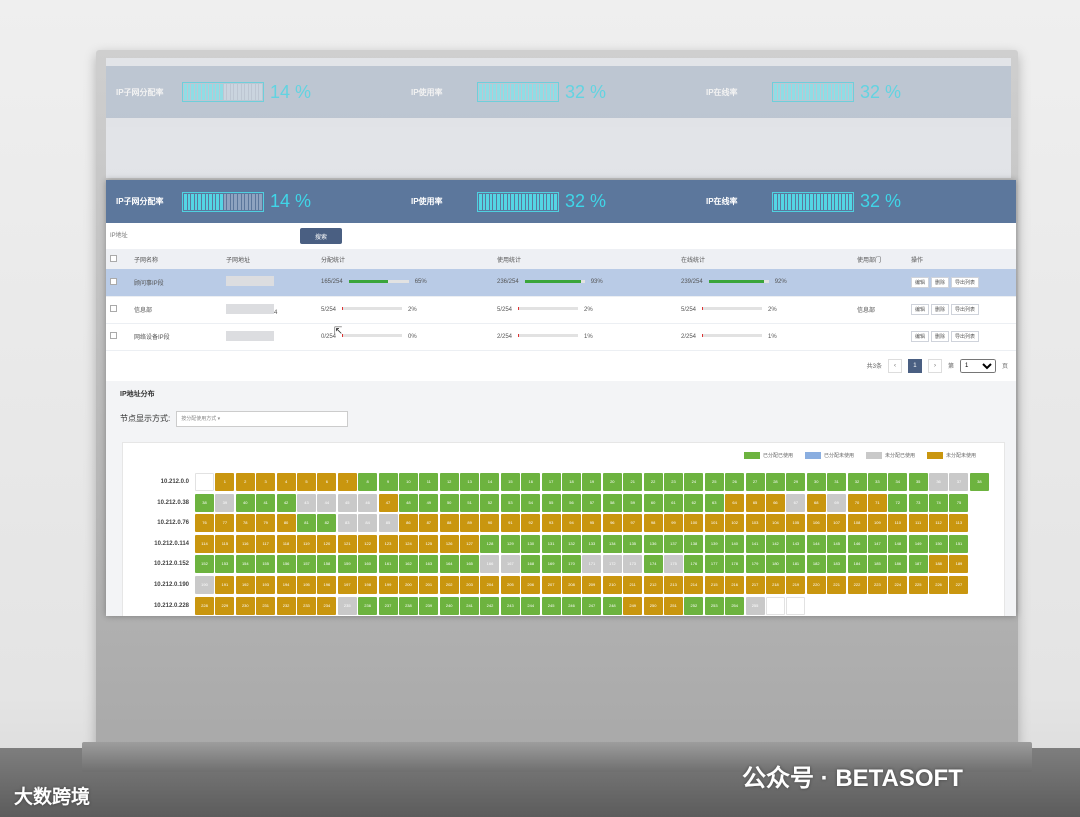  Describe the element at coordinates (470, 482) in the screenshot. I see `ip-cell: 13` at that location.